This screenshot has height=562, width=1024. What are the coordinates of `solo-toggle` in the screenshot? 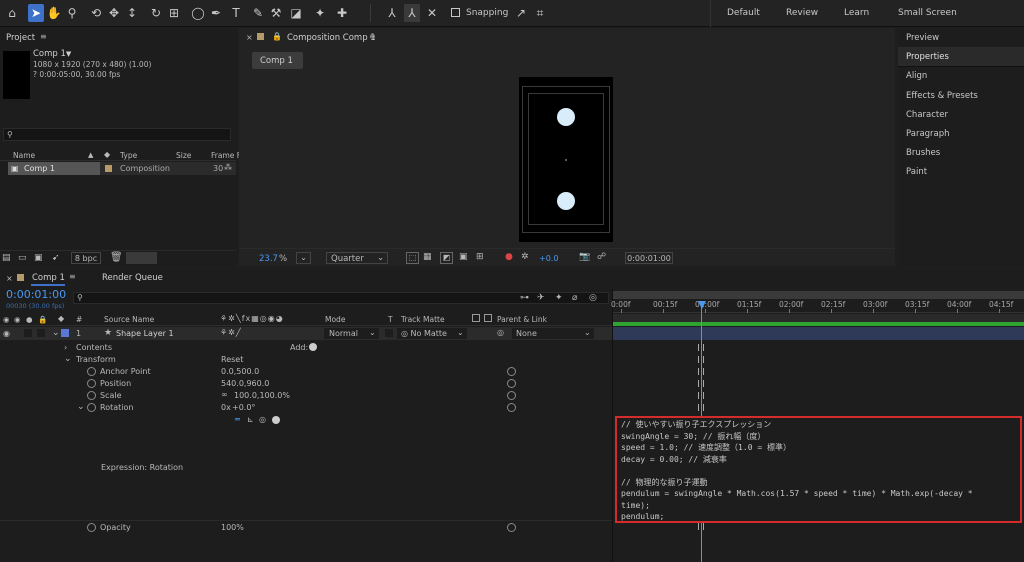 It's located at (28, 333).